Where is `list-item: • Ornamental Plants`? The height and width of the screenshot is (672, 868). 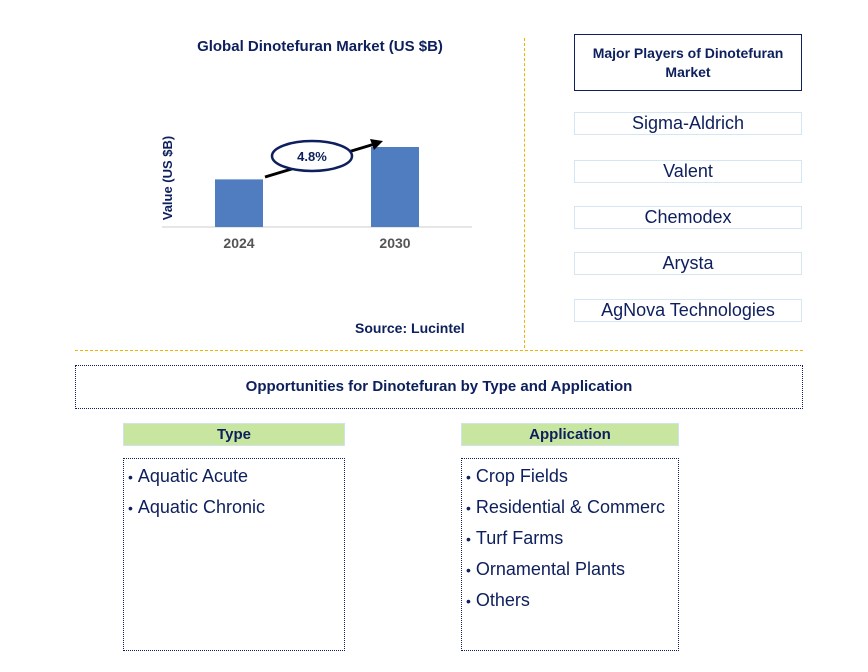 list-item: • Ornamental Plants is located at coordinates (570, 569).